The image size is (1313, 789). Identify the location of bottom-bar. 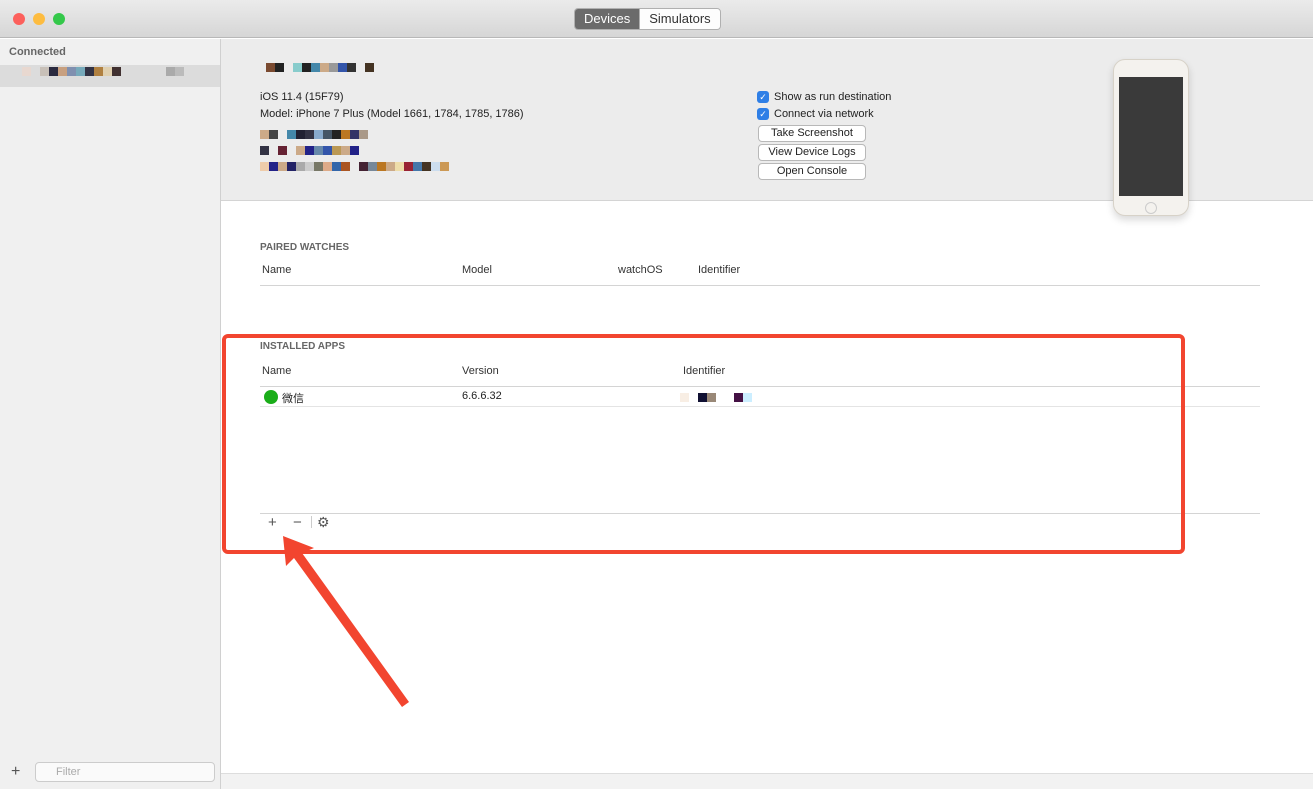
(767, 781).